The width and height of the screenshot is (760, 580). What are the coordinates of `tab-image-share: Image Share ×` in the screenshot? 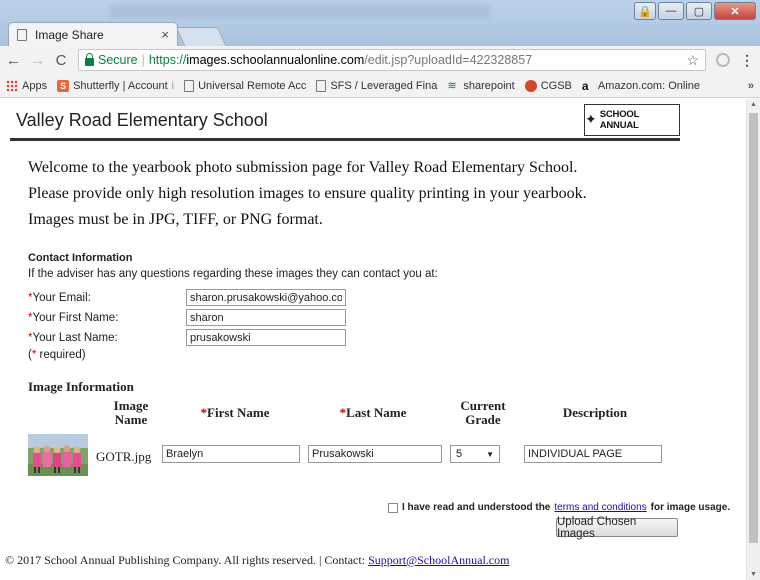 It's located at (93, 34).